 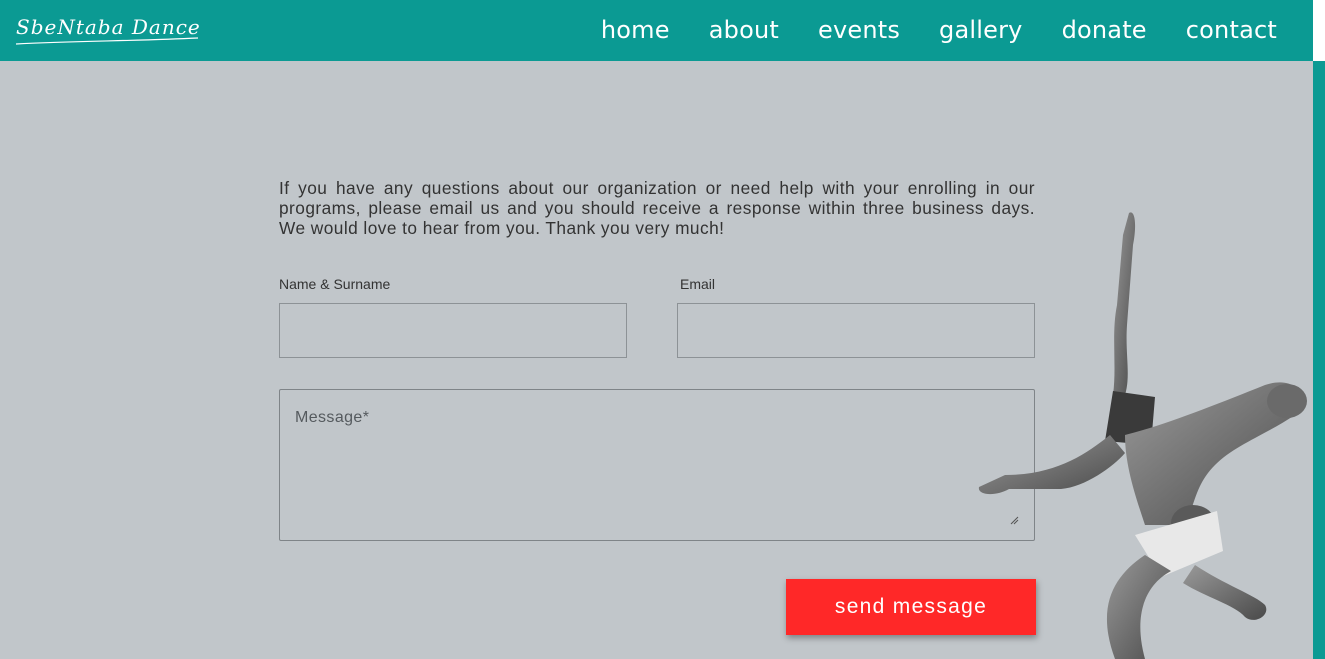 What do you see at coordinates (453, 330) in the screenshot?
I see `name-field` at bounding box center [453, 330].